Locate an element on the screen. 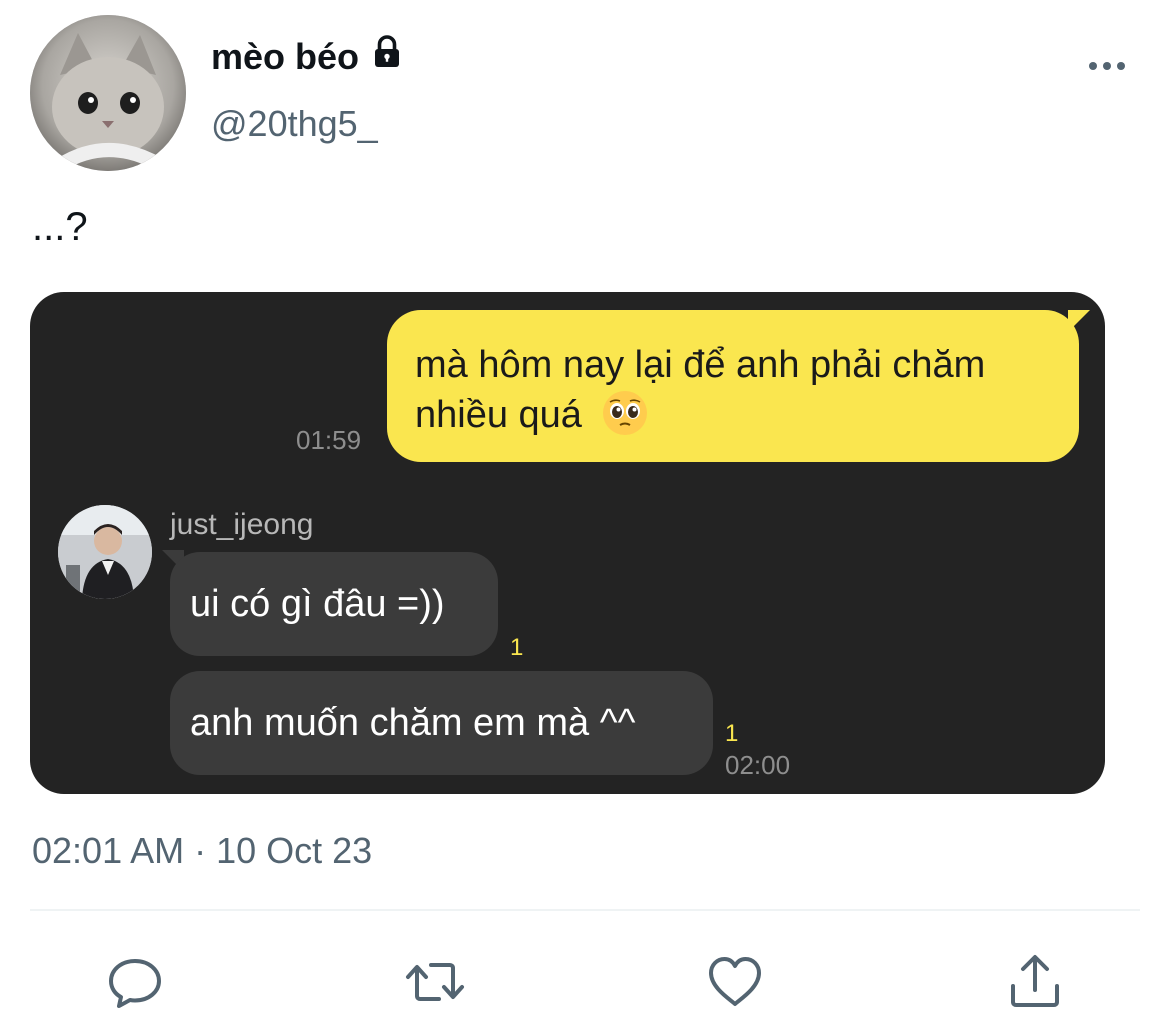 This screenshot has width=1170, height=1030. user-handle: @20thg5_ is located at coordinates (294, 124).